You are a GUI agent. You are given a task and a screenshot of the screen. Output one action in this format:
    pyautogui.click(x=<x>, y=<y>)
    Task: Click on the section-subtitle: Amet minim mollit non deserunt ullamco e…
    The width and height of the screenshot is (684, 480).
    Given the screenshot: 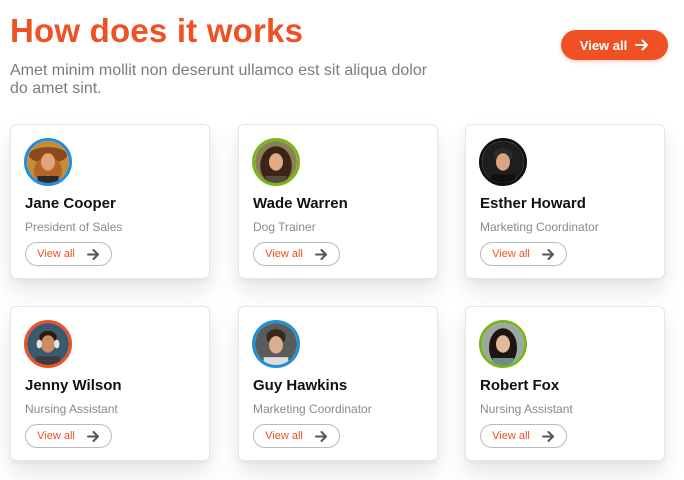 What is the action you would take?
    pyautogui.click(x=219, y=79)
    